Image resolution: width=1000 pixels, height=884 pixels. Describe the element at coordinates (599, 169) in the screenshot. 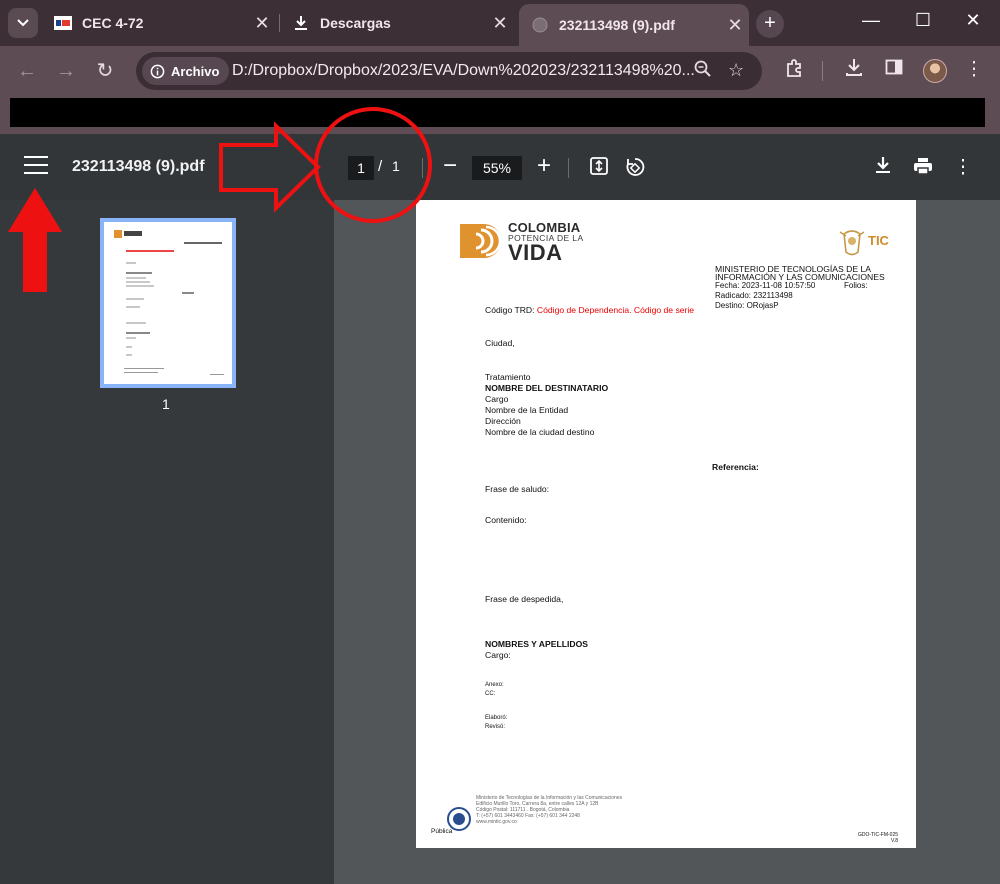

I see `fit-to-page-icon` at that location.